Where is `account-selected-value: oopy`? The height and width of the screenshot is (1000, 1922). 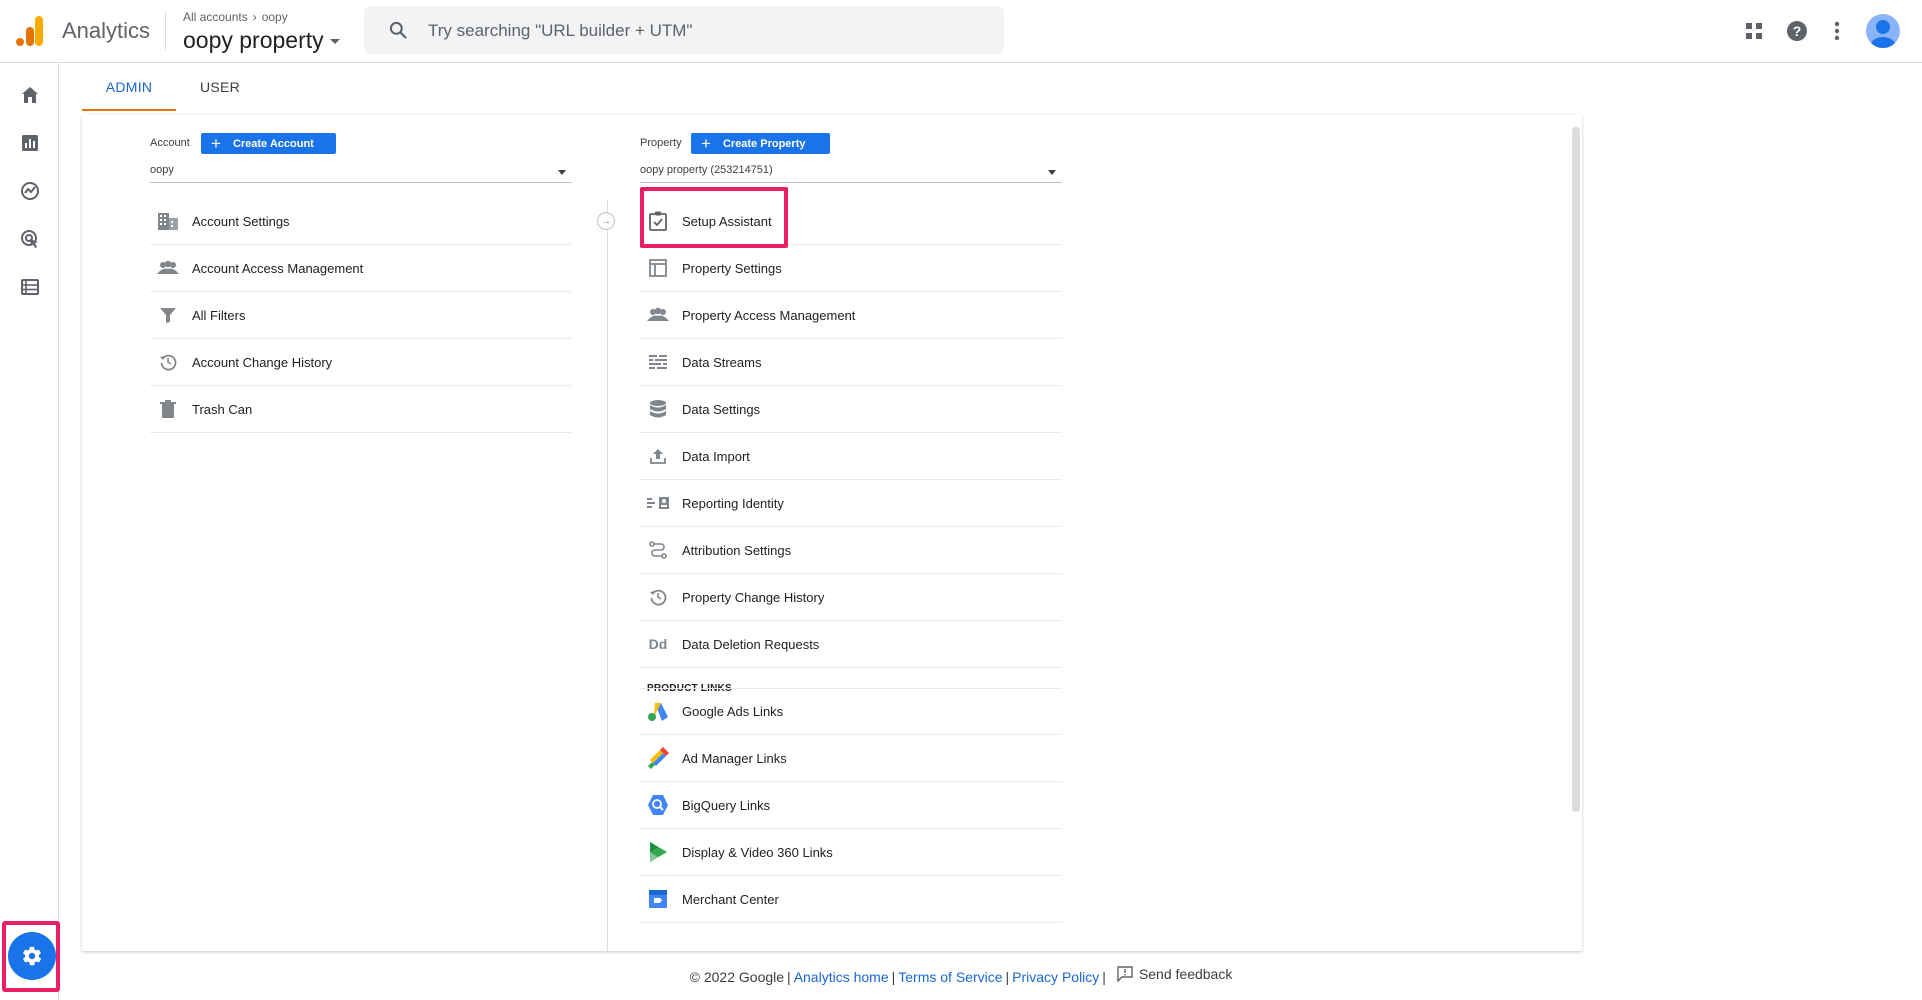 account-selected-value: oopy is located at coordinates (162, 170).